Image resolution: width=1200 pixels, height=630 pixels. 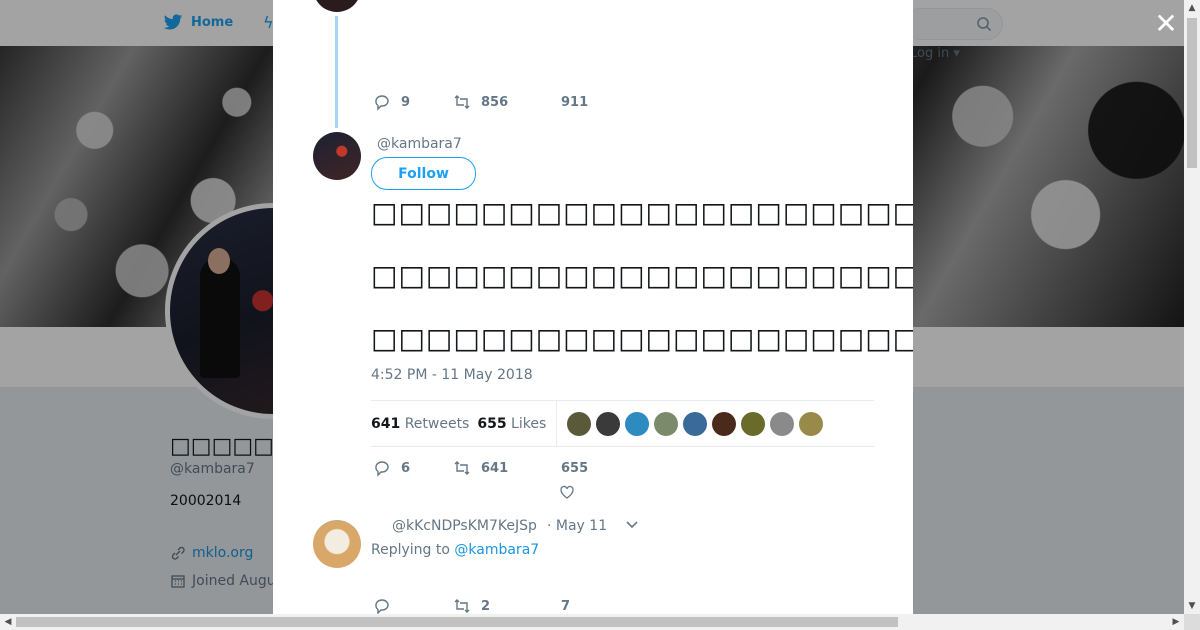 What do you see at coordinates (423, 173) in the screenshot?
I see `follow-button: Follow` at bounding box center [423, 173].